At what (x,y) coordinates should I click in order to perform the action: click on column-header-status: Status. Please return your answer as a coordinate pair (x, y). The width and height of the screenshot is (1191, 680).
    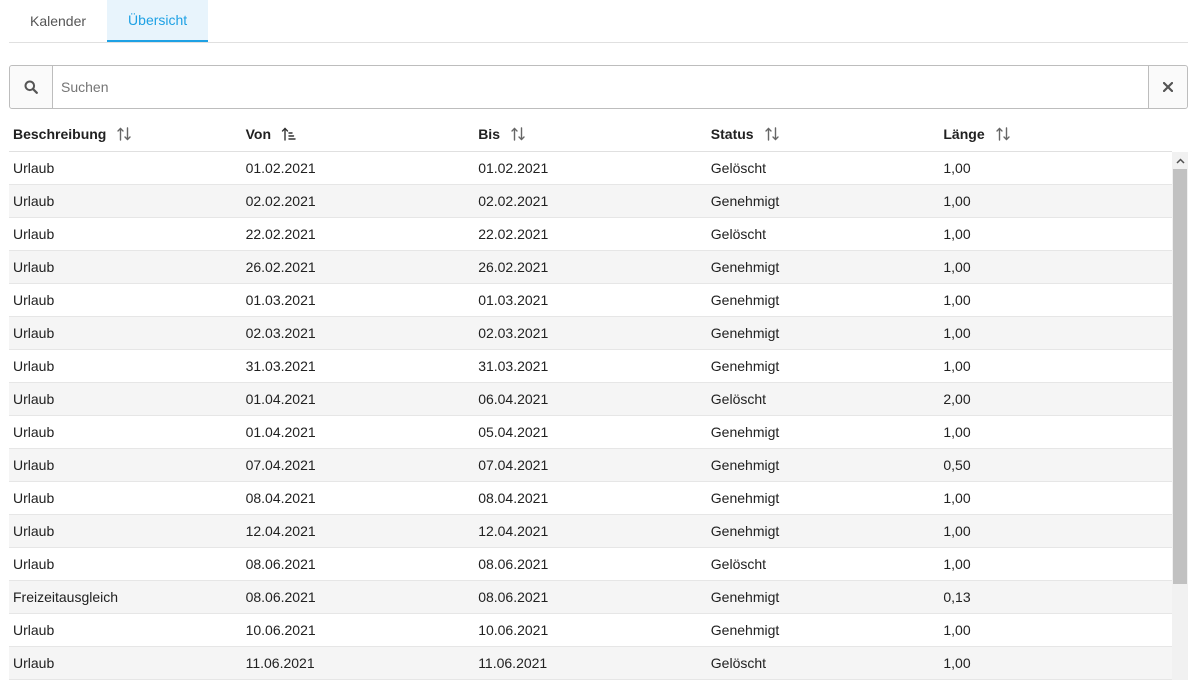
    Looking at the image, I should click on (823, 134).